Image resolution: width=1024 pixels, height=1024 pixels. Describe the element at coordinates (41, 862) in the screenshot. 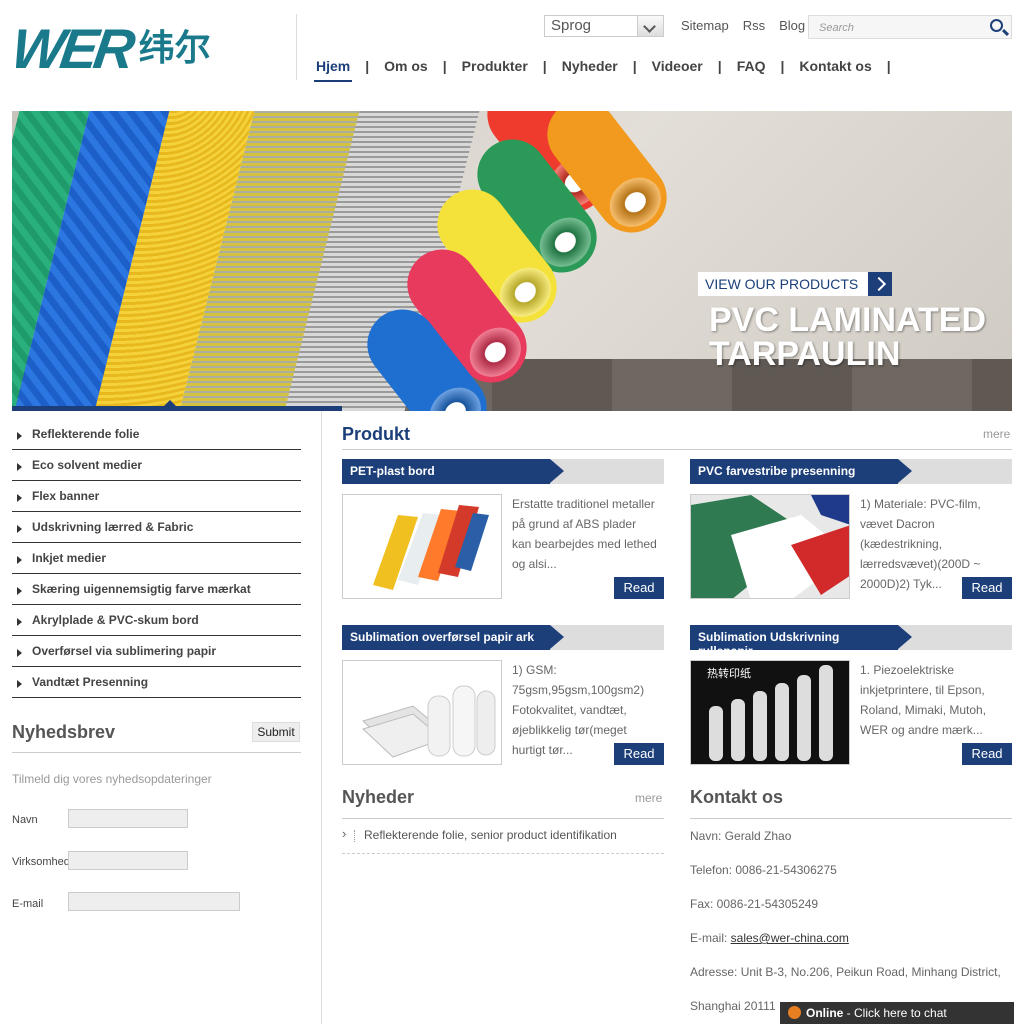

I see `company-label: Virksomhed` at that location.